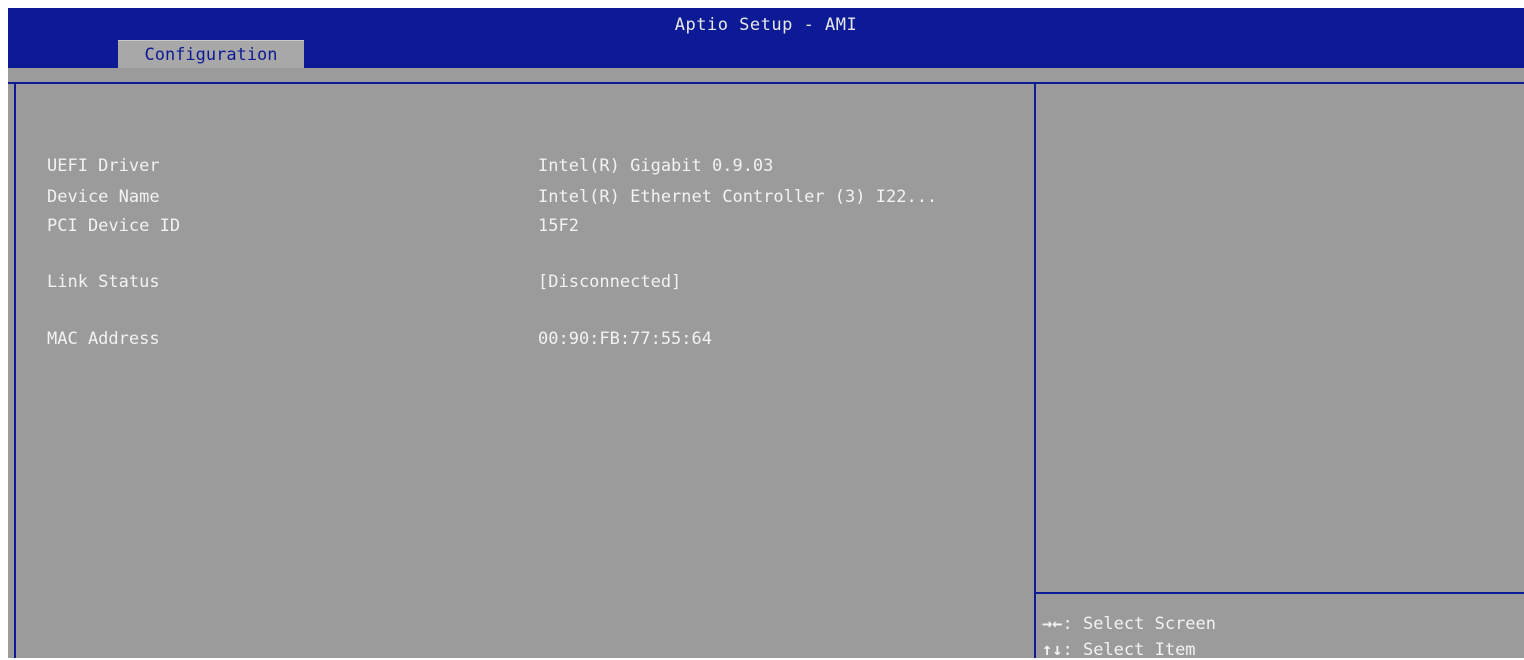 This screenshot has height=660, width=1524. What do you see at coordinates (114, 226) in the screenshot?
I see `pci-device-id-label: PCI Device ID` at bounding box center [114, 226].